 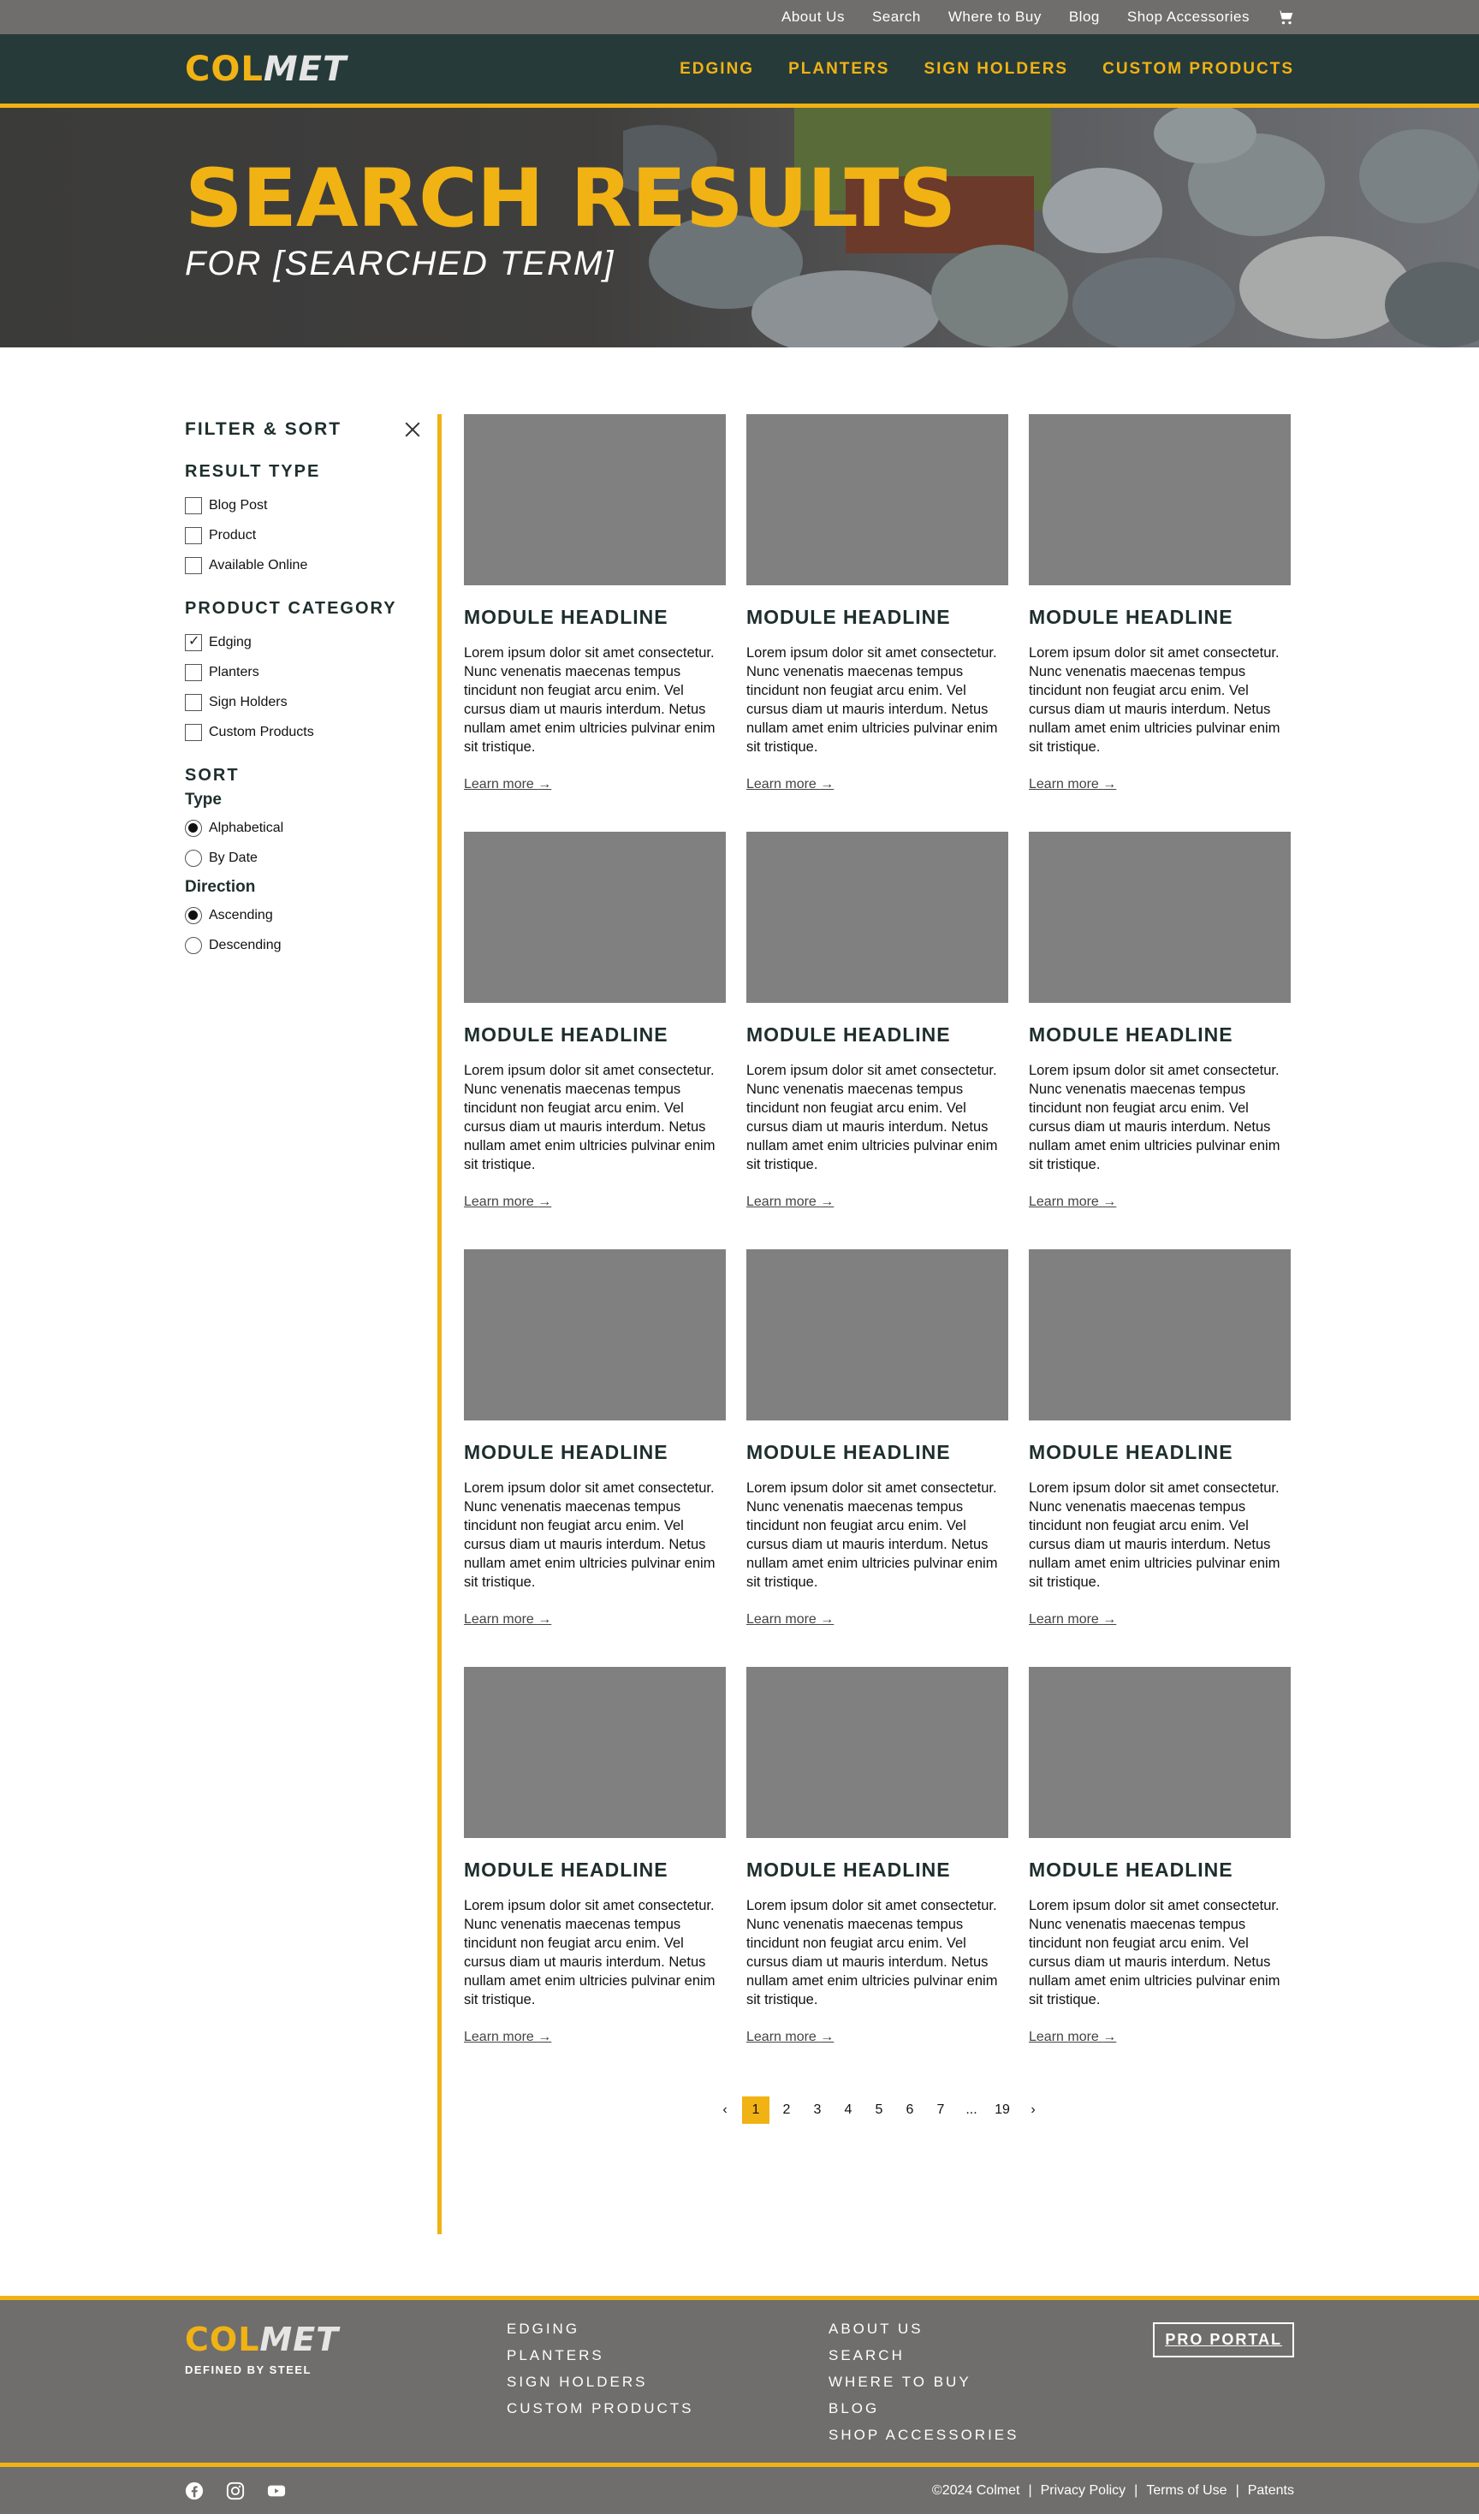 I want to click on page-5: 5, so click(x=879, y=2110).